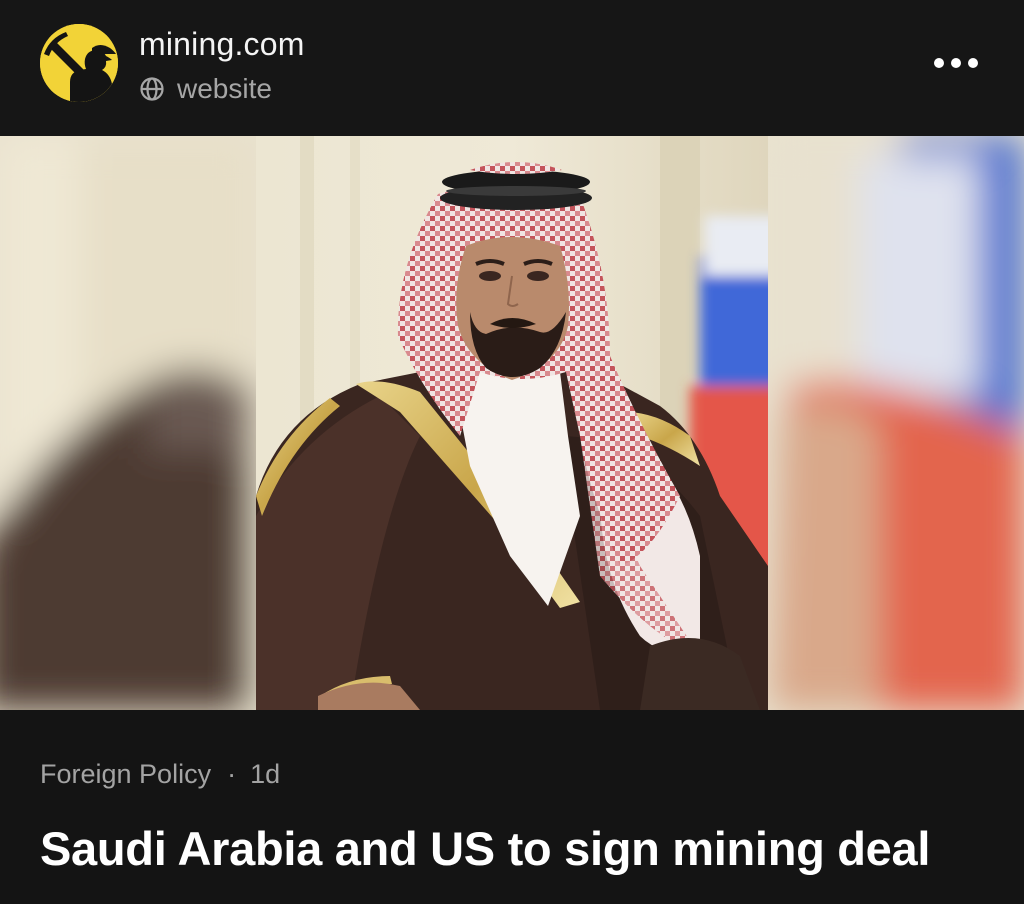  I want to click on source-name: mining.com, so click(222, 44).